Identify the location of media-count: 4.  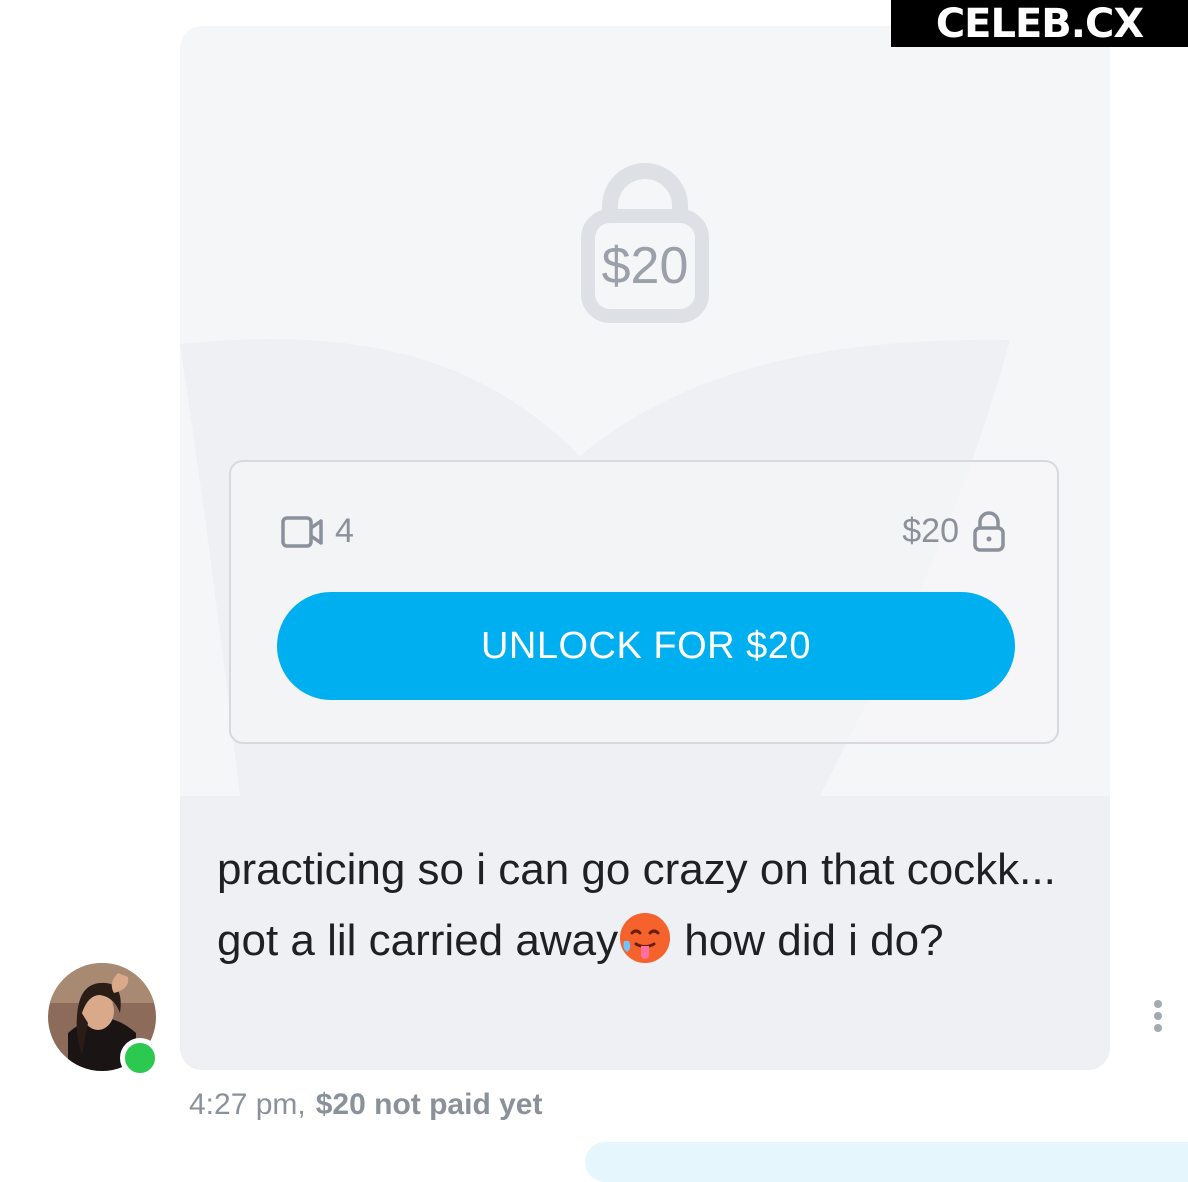
(317, 531).